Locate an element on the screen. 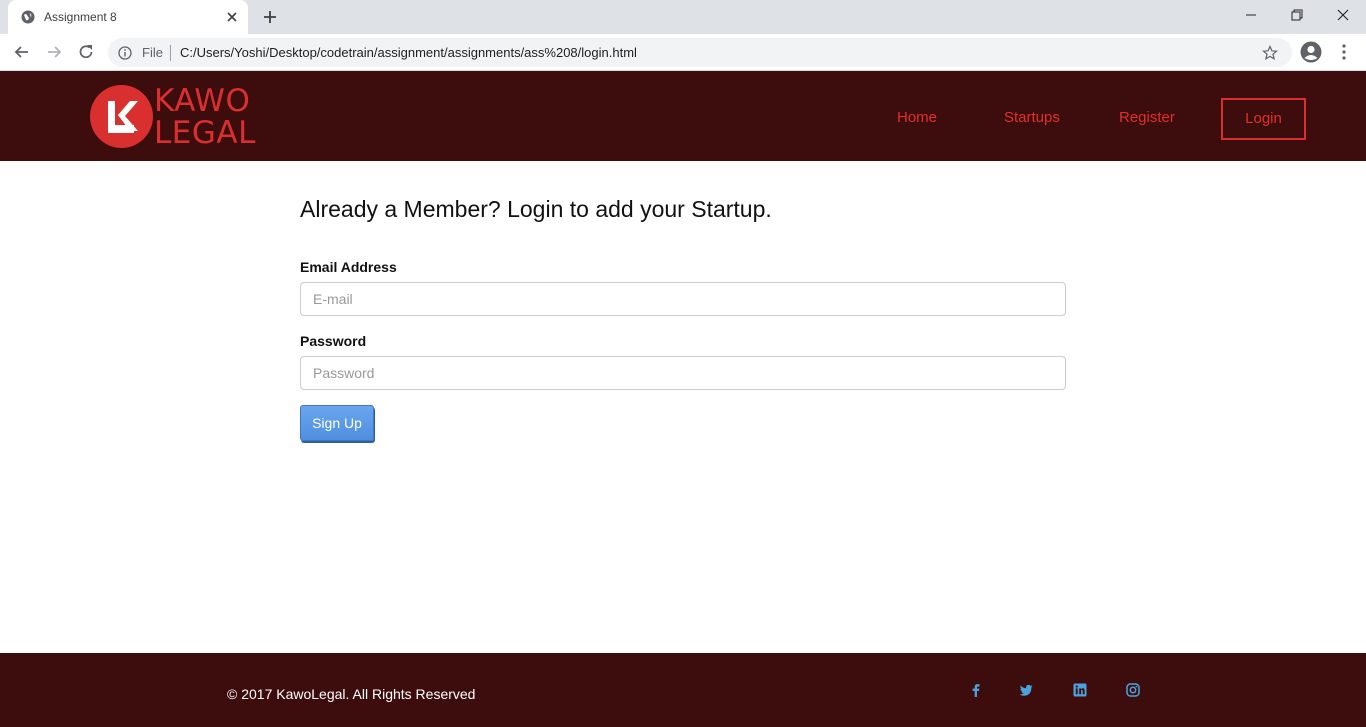 The height and width of the screenshot is (727, 1366). logo-text-kawo: KAWO is located at coordinates (202, 101).